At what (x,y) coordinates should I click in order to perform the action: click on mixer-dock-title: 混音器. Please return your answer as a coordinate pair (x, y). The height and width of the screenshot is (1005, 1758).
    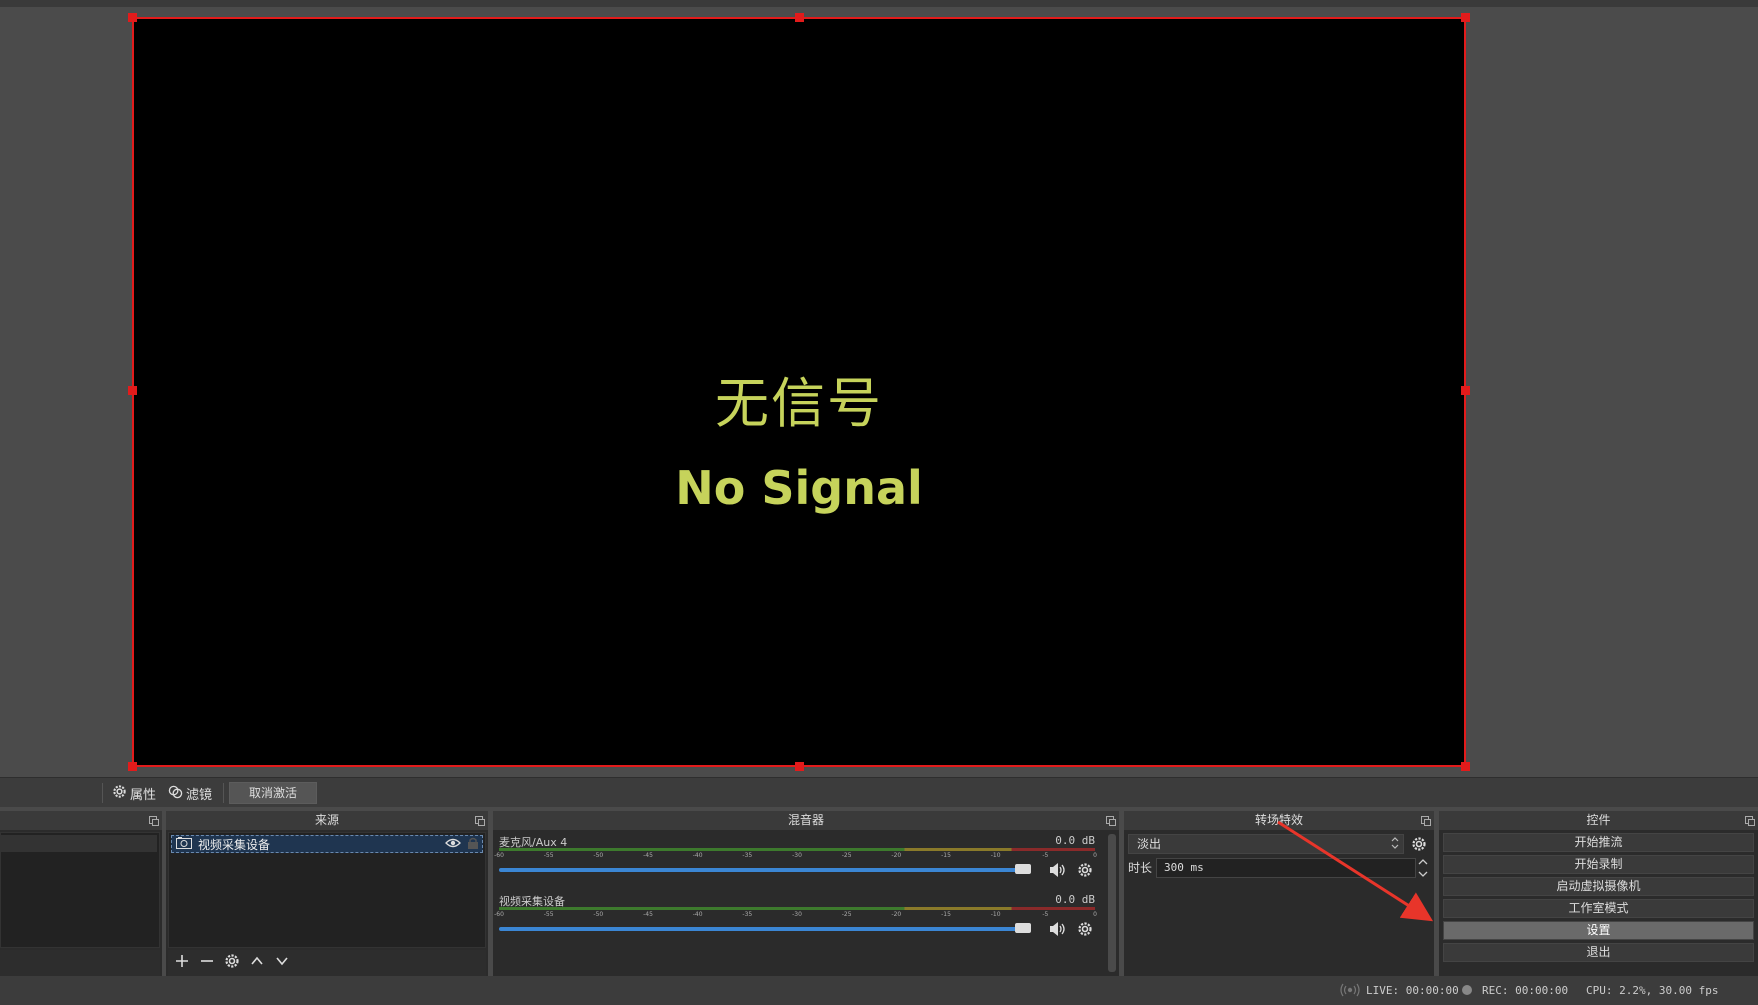
    Looking at the image, I should click on (806, 820).